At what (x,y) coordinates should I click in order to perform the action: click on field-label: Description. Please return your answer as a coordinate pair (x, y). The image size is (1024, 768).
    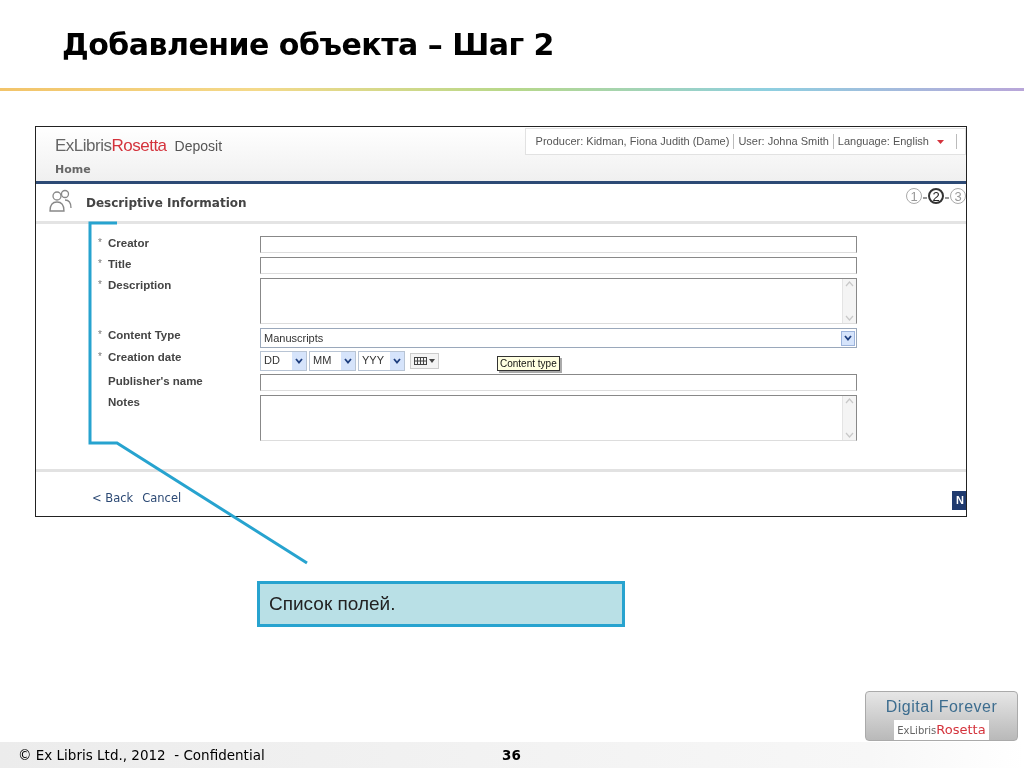
    Looking at the image, I should click on (140, 285).